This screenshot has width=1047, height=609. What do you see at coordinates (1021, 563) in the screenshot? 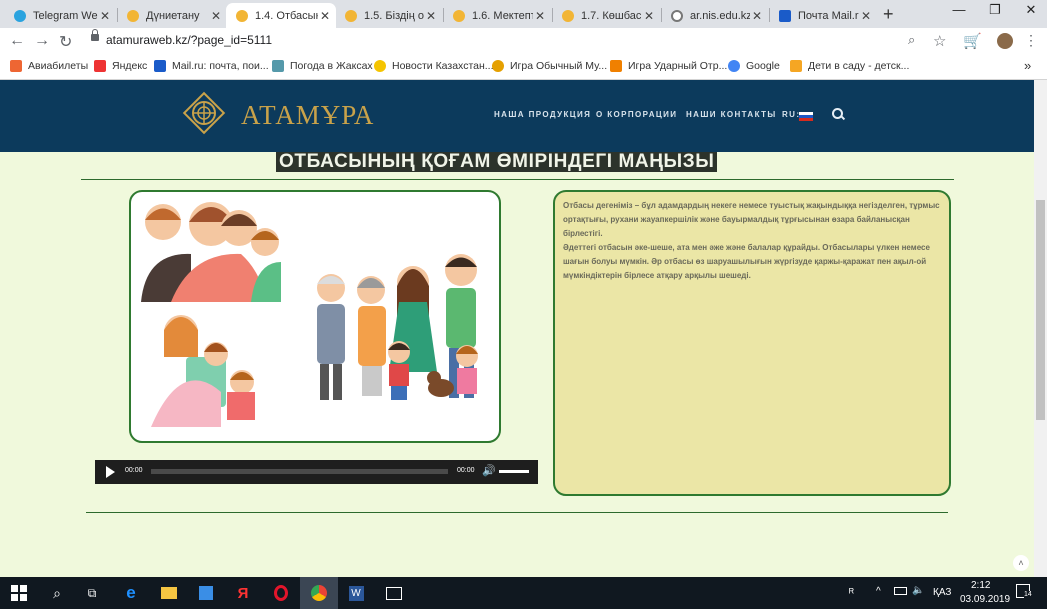
I see `scroll-top-button: ˄` at bounding box center [1021, 563].